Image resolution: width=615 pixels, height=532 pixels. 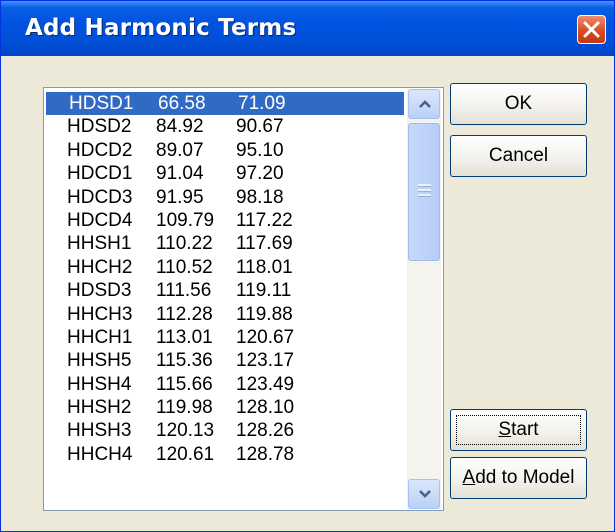 I want to click on chevron-up-icon, so click(x=425, y=104).